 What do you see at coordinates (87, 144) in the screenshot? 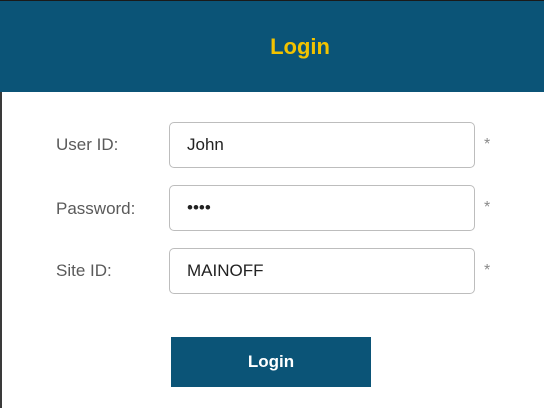
I see `user-id-label: User ID:` at bounding box center [87, 144].